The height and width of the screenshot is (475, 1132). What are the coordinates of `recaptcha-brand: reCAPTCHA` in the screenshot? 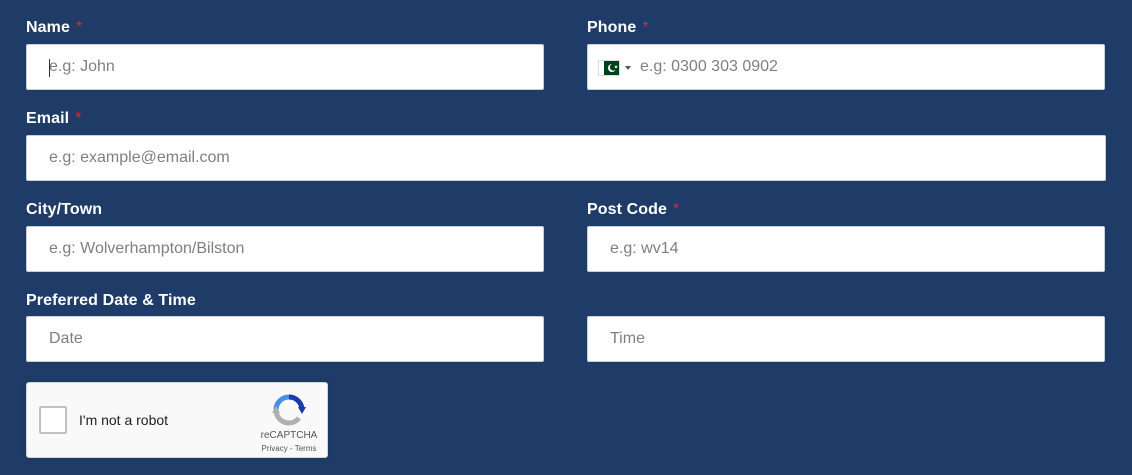 It's located at (289, 435).